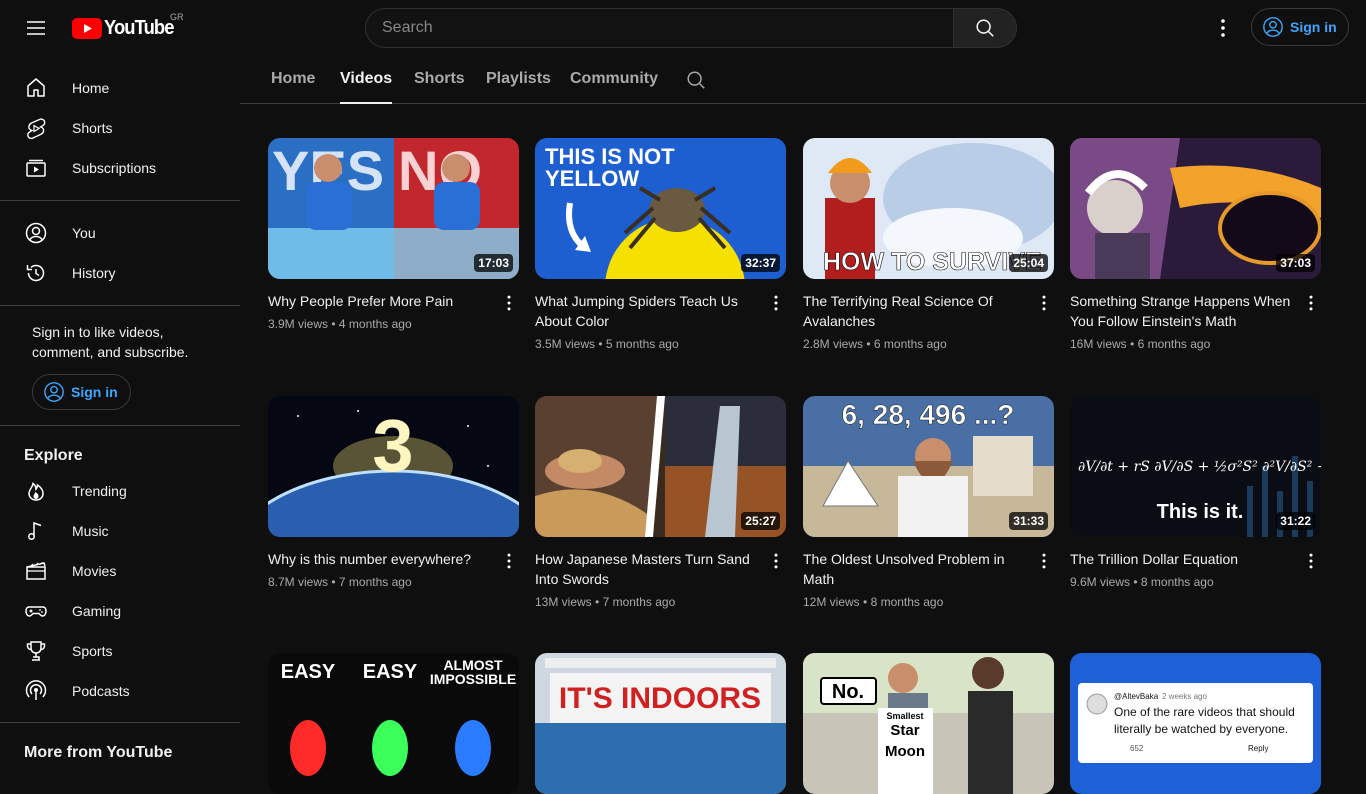 The image size is (1366, 794). What do you see at coordinates (910, 344) in the screenshot?
I see `upload-age: 6 months ago` at bounding box center [910, 344].